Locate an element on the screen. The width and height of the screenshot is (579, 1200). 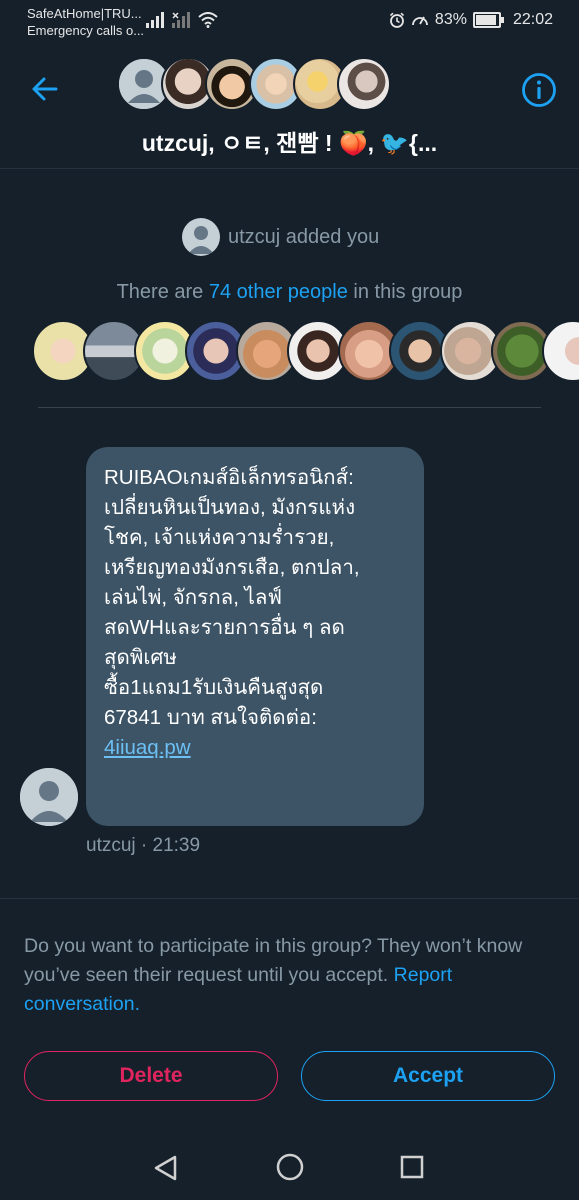
group-size-notice: There are 74 other people in this group is located at coordinates (289, 292).